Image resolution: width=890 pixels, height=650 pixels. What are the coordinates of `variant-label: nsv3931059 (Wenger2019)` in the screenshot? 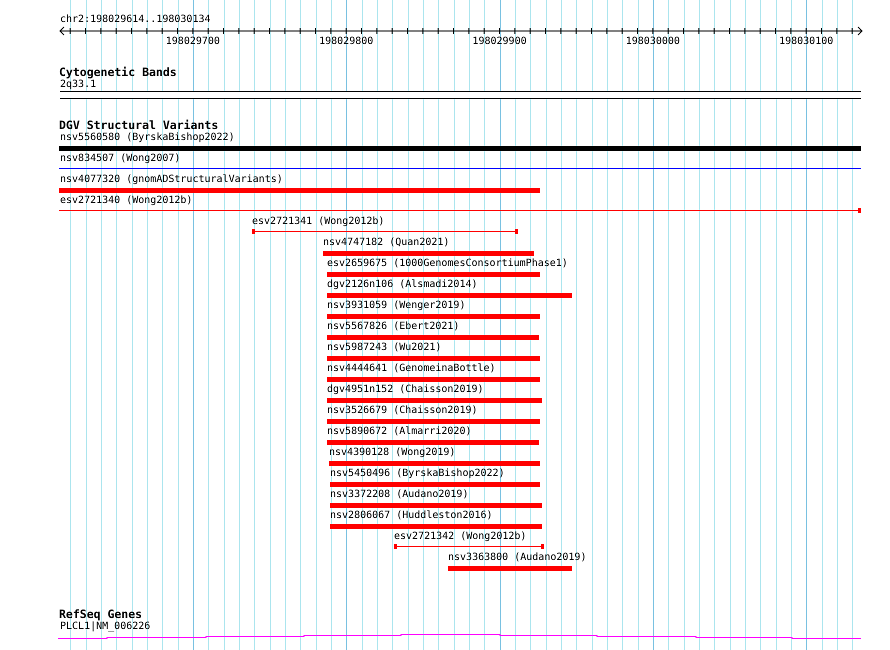 It's located at (396, 306).